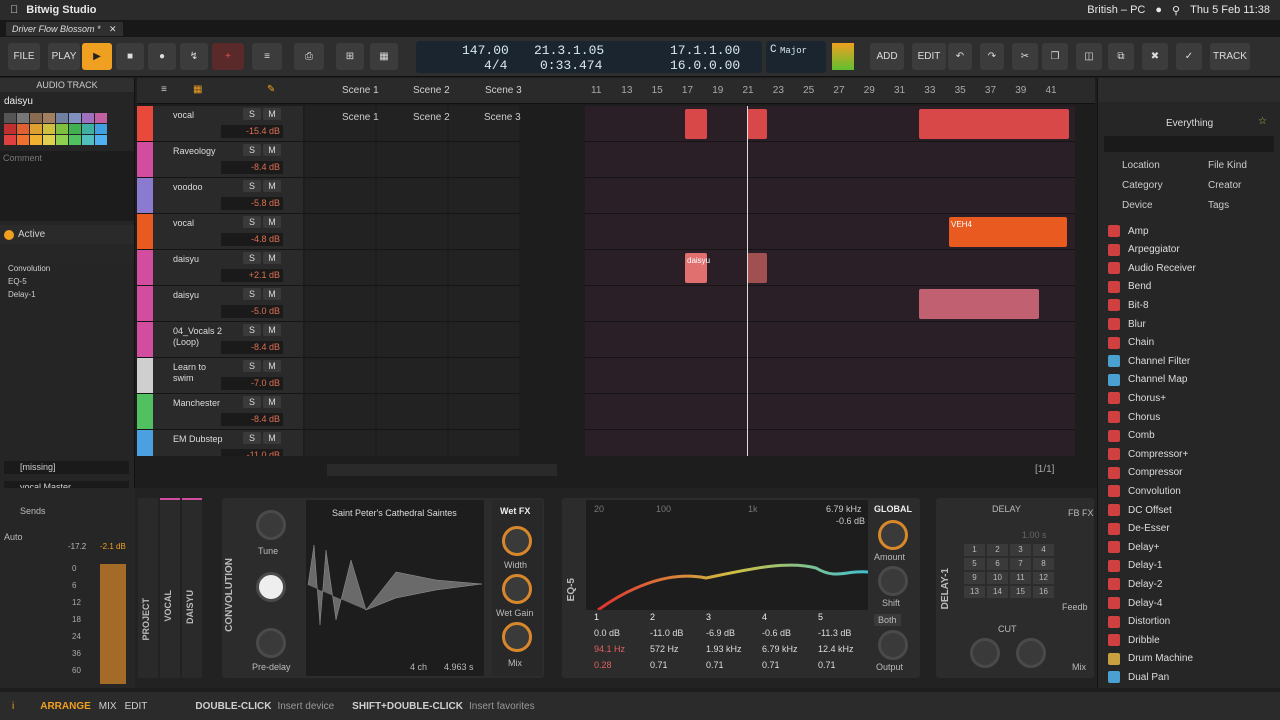 The image size is (1280, 720). I want to click on browser-filter: Creator, so click(1224, 185).